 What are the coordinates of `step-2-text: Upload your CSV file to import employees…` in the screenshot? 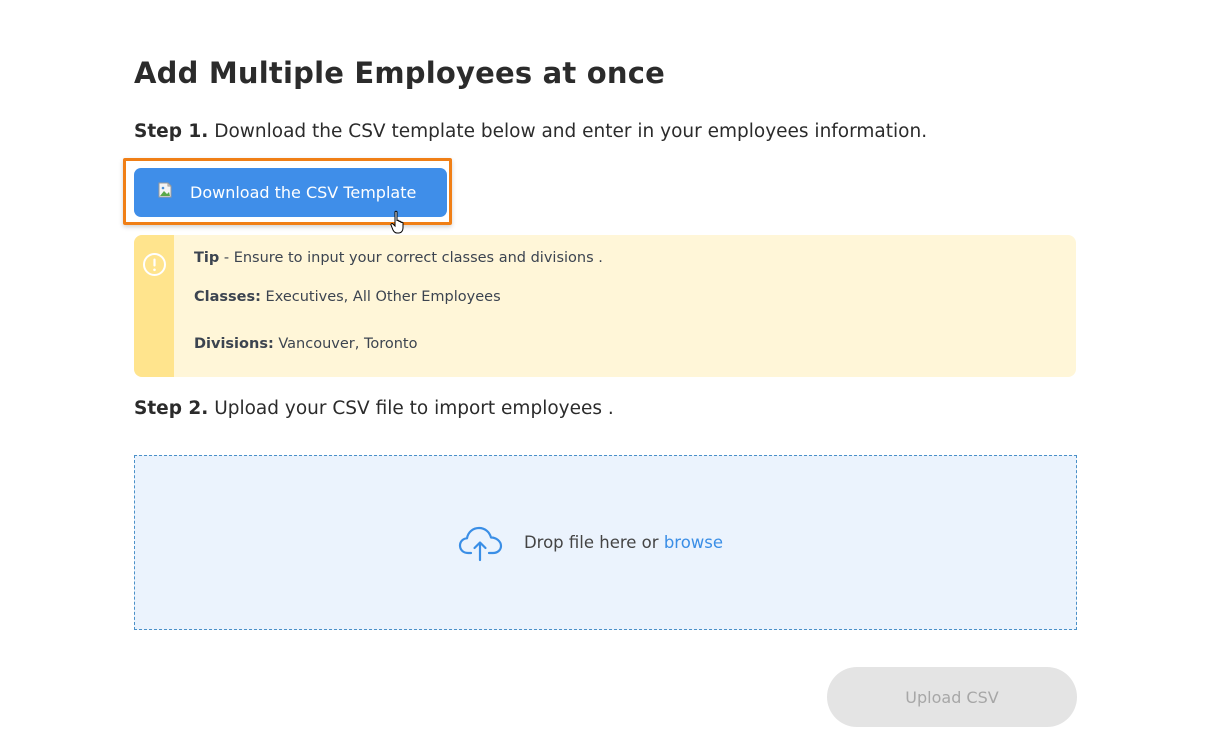 It's located at (411, 408).